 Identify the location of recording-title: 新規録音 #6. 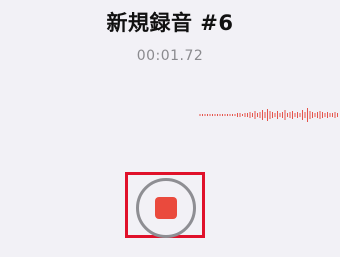
(170, 23).